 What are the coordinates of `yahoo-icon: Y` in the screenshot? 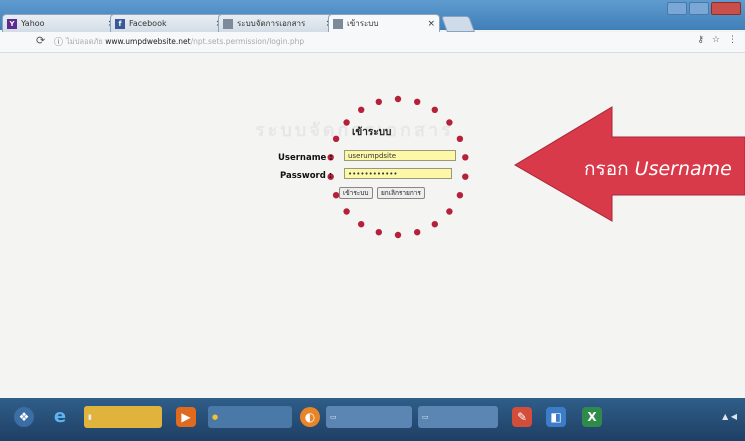 It's located at (12, 24).